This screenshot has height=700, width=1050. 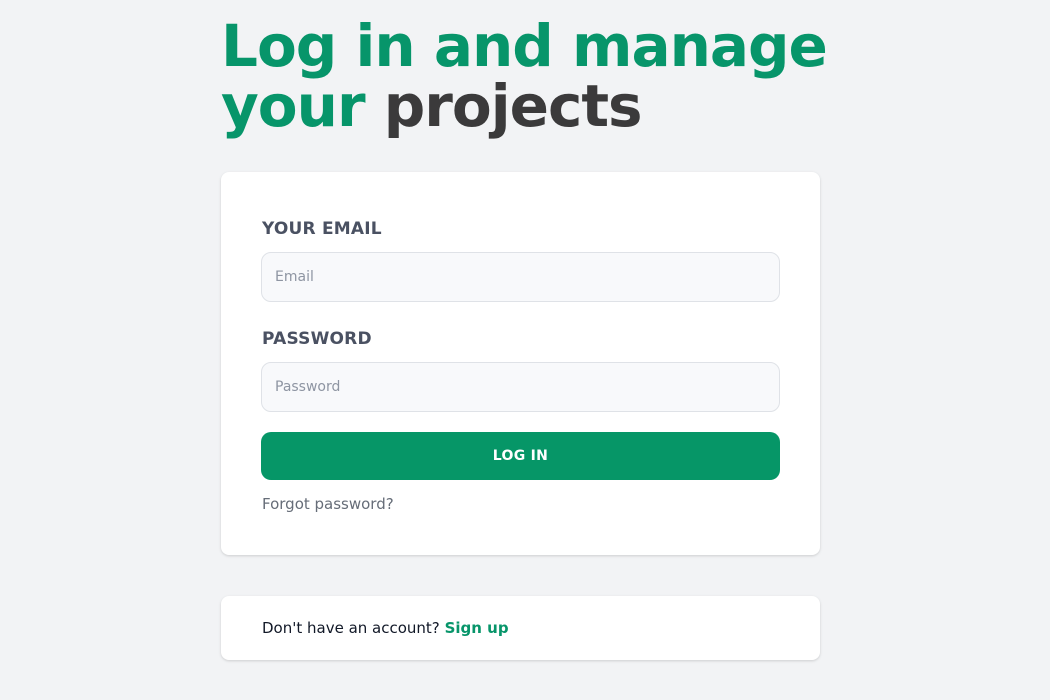 I want to click on page-headline: Log in and manage your projects, so click(x=541, y=76).